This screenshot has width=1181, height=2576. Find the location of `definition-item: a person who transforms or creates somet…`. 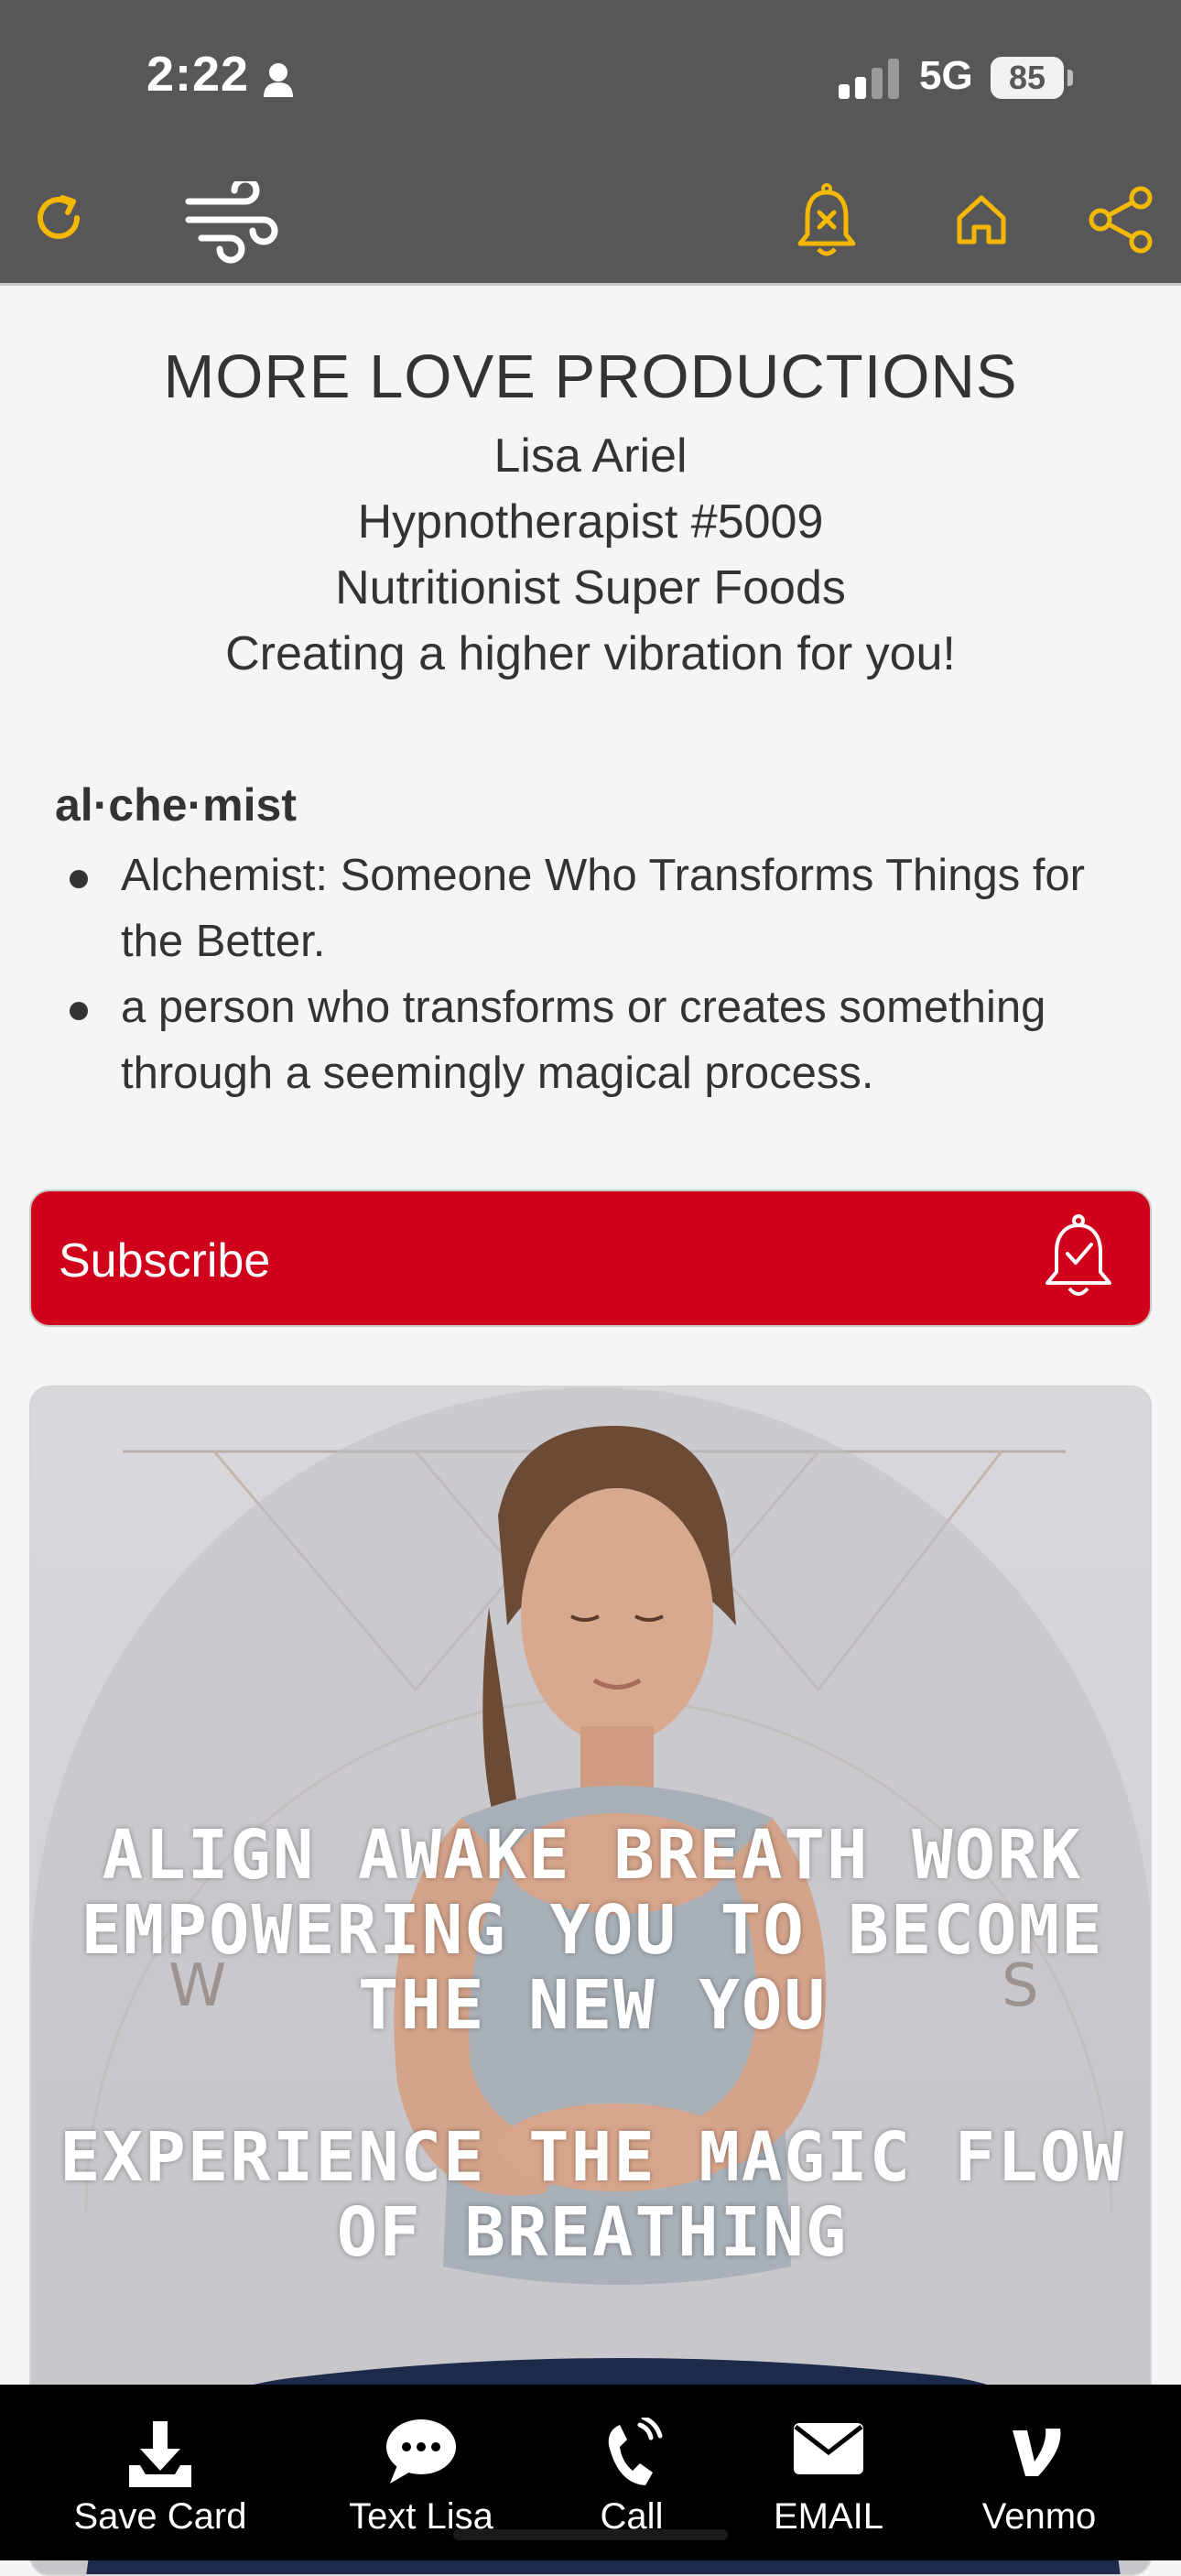

definition-item: a person who transforms or creates somet… is located at coordinates (595, 1040).